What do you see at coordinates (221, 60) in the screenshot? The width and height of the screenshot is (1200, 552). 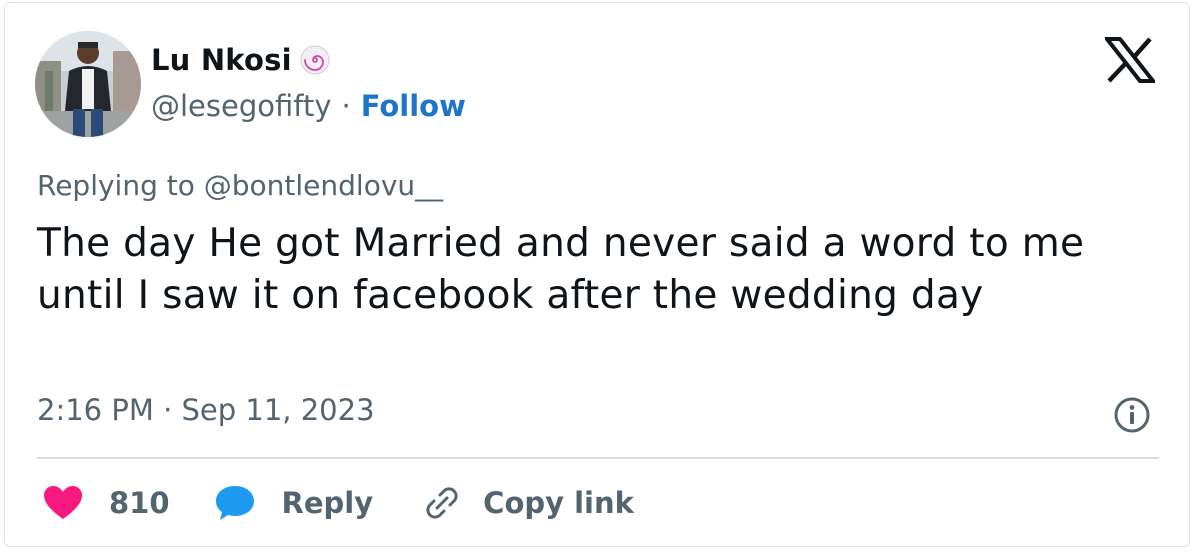 I see `author-name: Lu Nkosi` at bounding box center [221, 60].